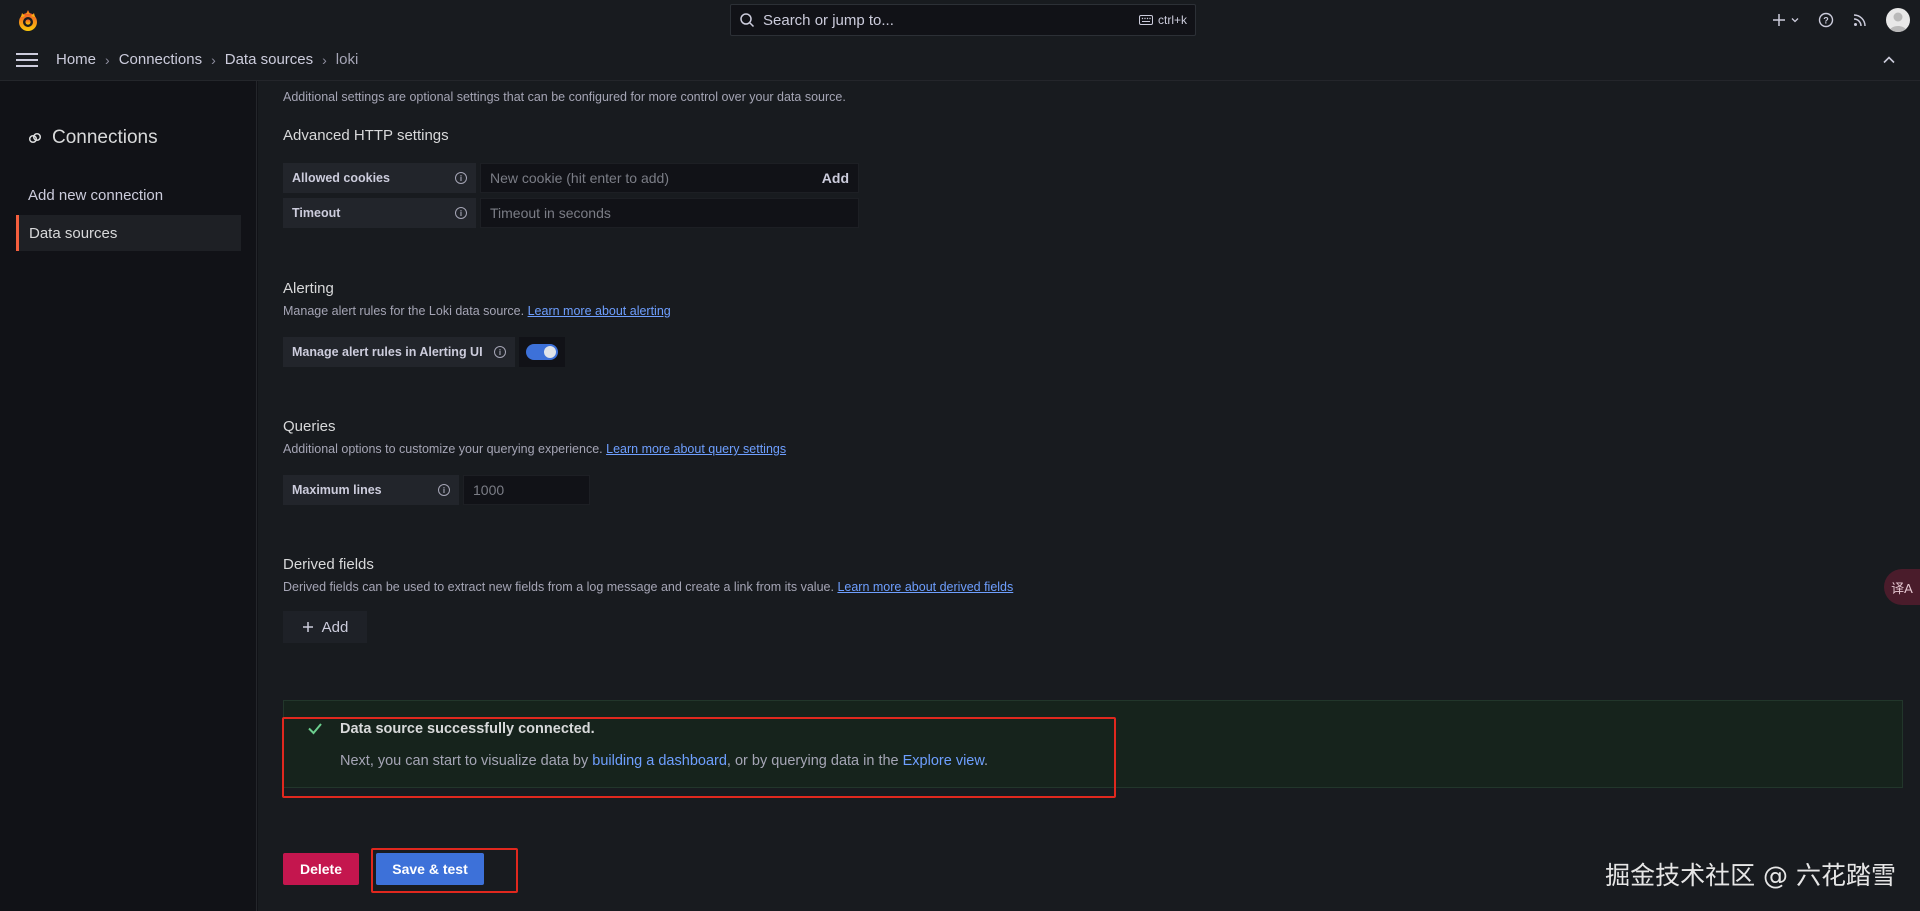  Describe the element at coordinates (160, 59) in the screenshot. I see `breadcrumb-connections: Connections` at that location.